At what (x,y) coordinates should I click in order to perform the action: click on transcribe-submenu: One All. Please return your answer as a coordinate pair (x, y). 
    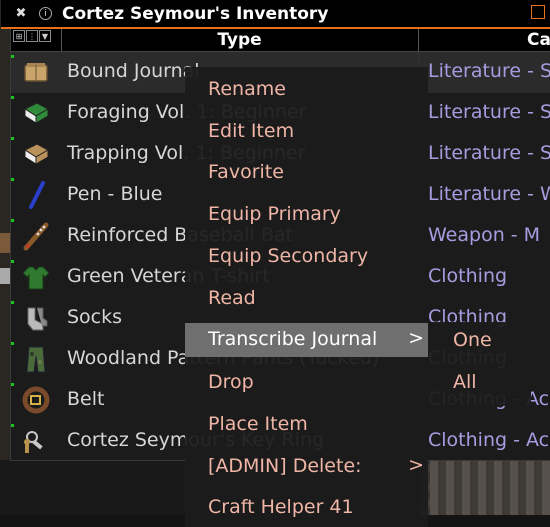
    Looking at the image, I should click on (479, 364).